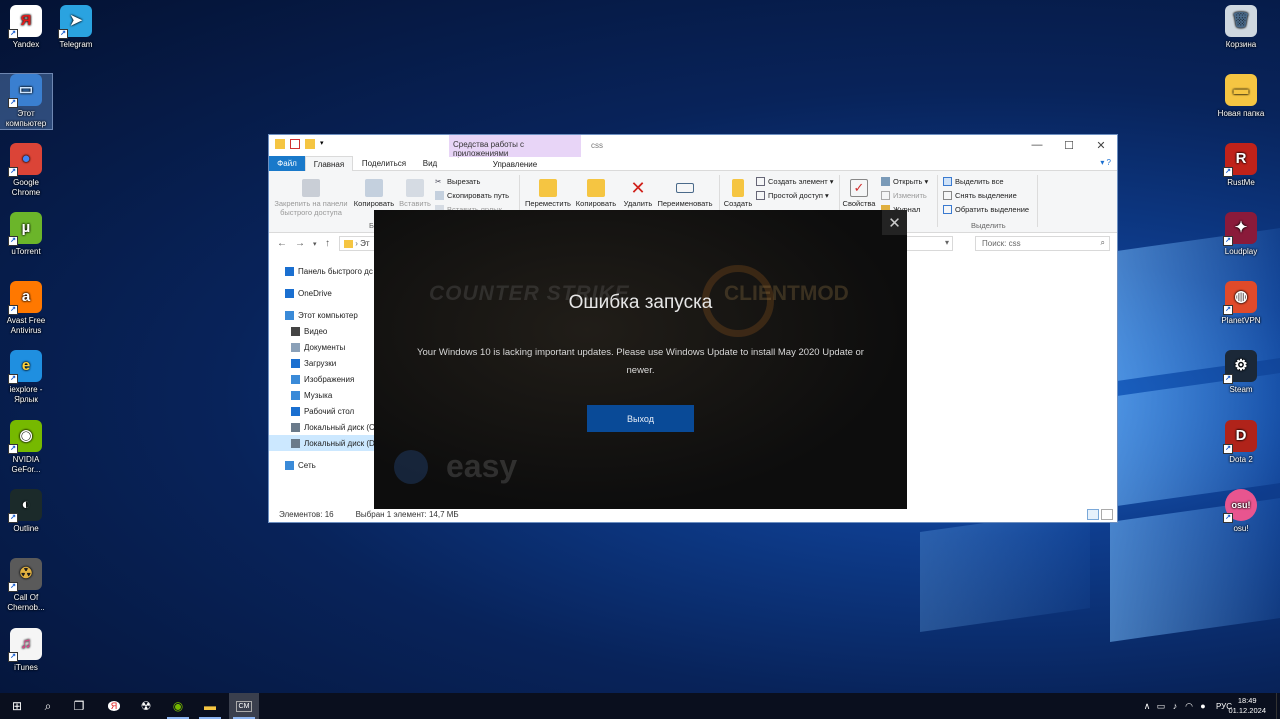 The image size is (1280, 719). Describe the element at coordinates (1069, 145) in the screenshot. I see `maximize-button: ☐` at that location.